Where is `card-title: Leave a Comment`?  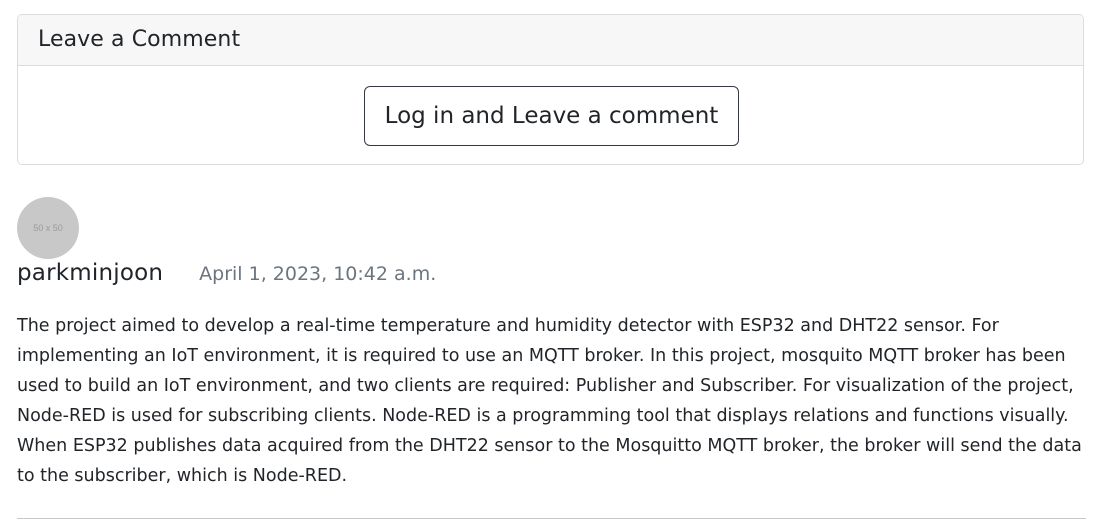
card-title: Leave a Comment is located at coordinates (139, 39).